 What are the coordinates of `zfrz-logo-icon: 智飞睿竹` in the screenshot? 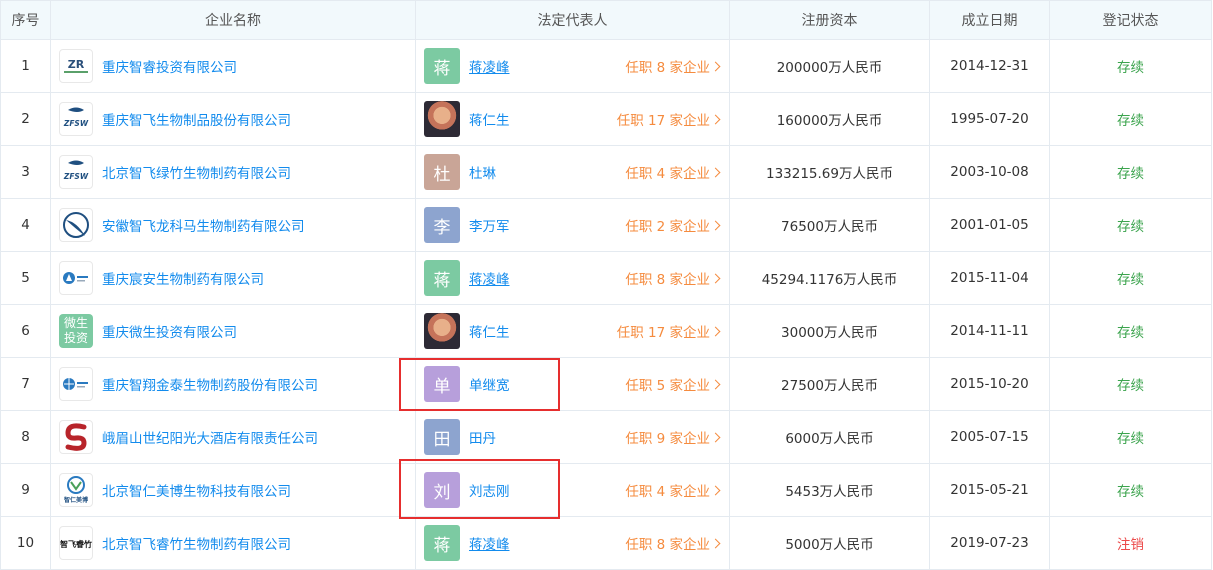 It's located at (76, 543).